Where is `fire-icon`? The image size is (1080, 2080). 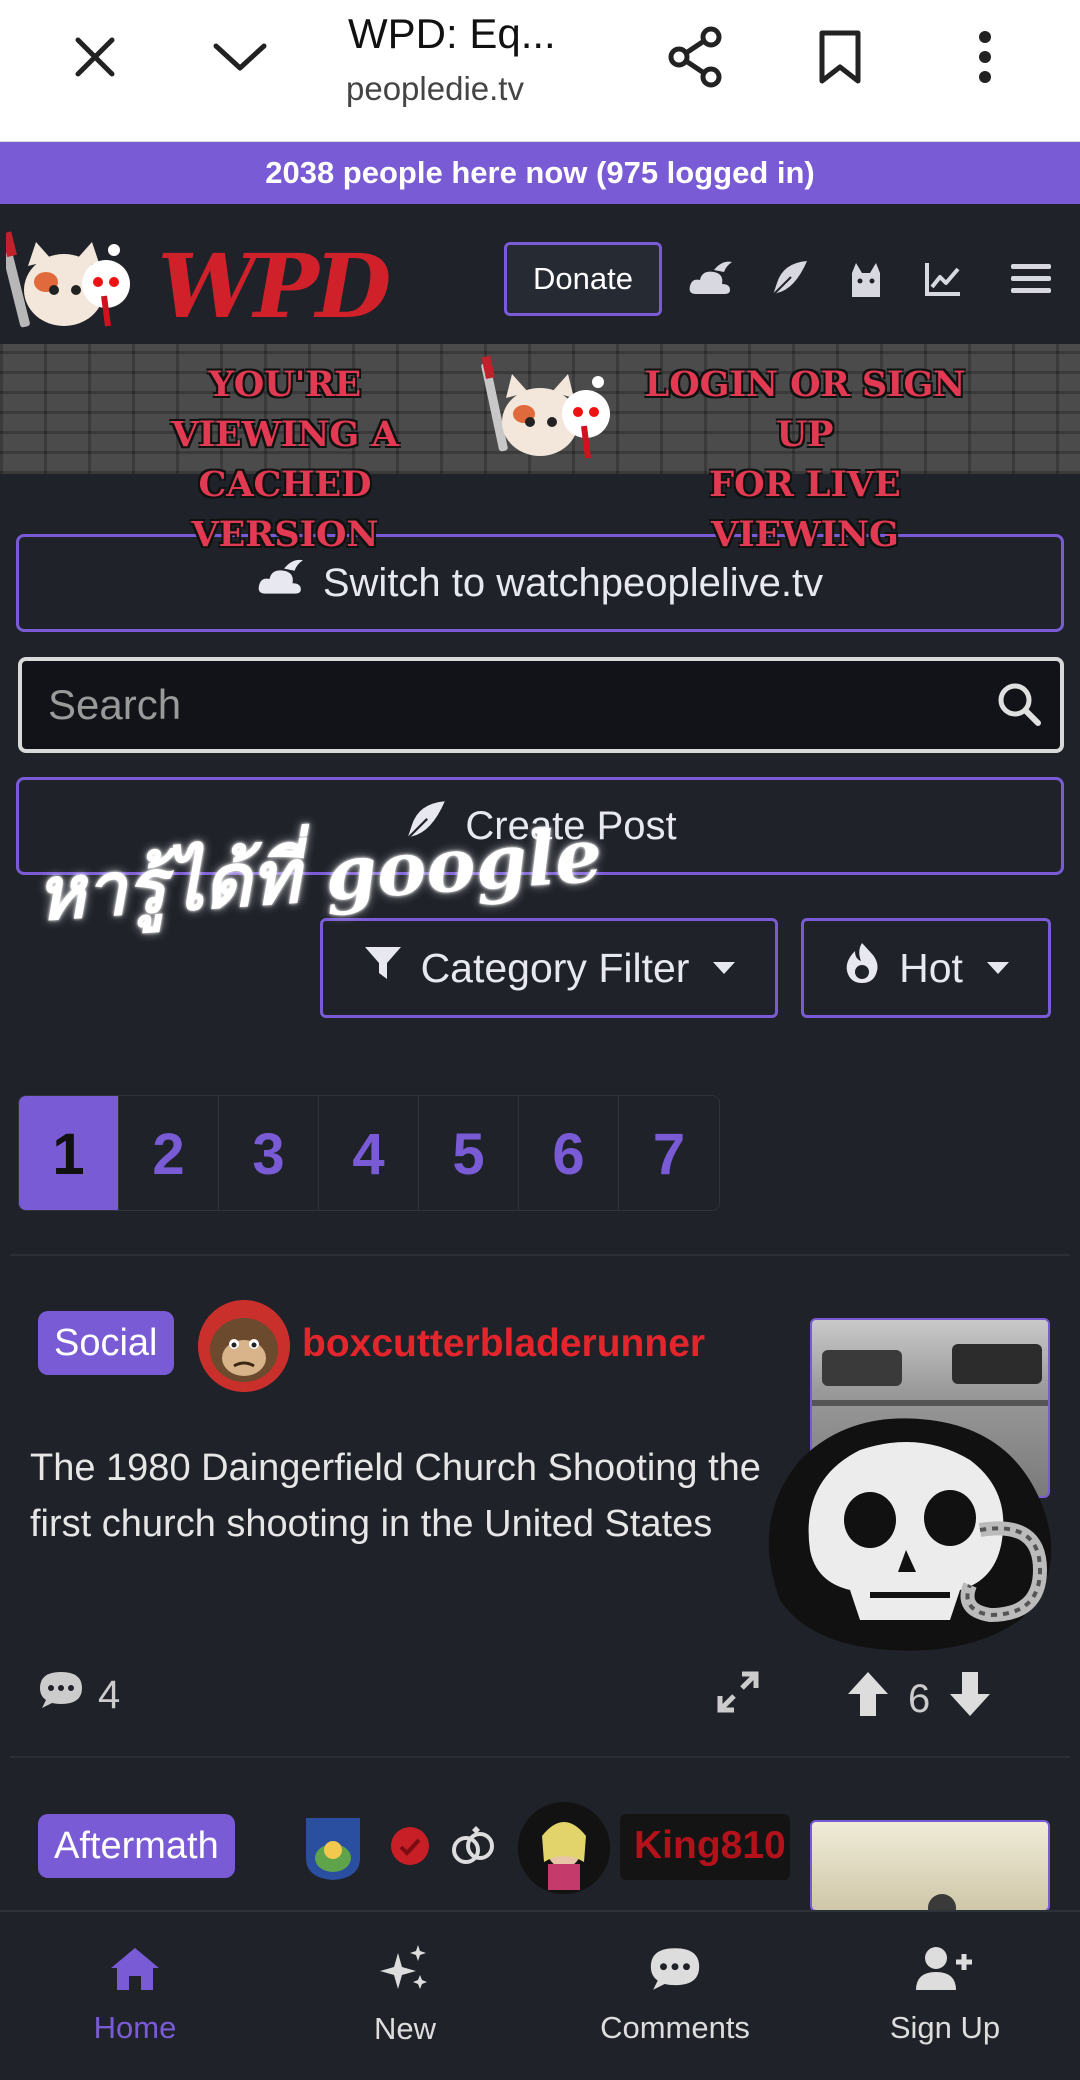
fire-icon is located at coordinates (862, 968).